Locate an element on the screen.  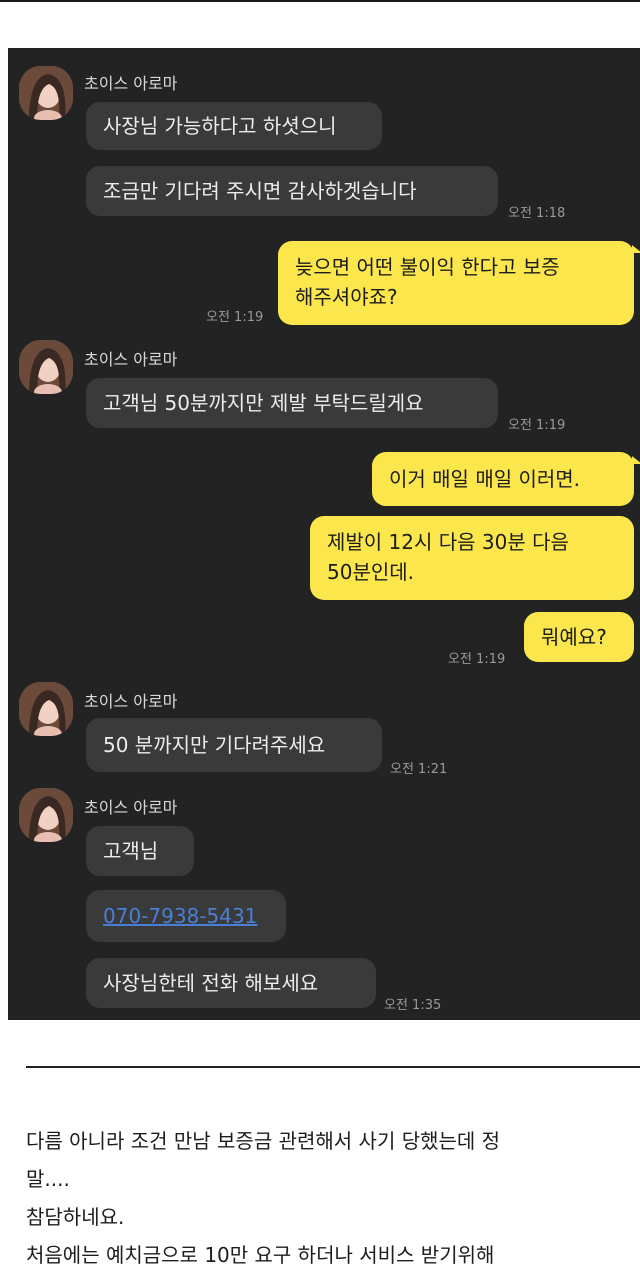
message-bubble-outgoing: 제발이 12시 다음 30분 다음 50분인데. is located at coordinates (472, 558).